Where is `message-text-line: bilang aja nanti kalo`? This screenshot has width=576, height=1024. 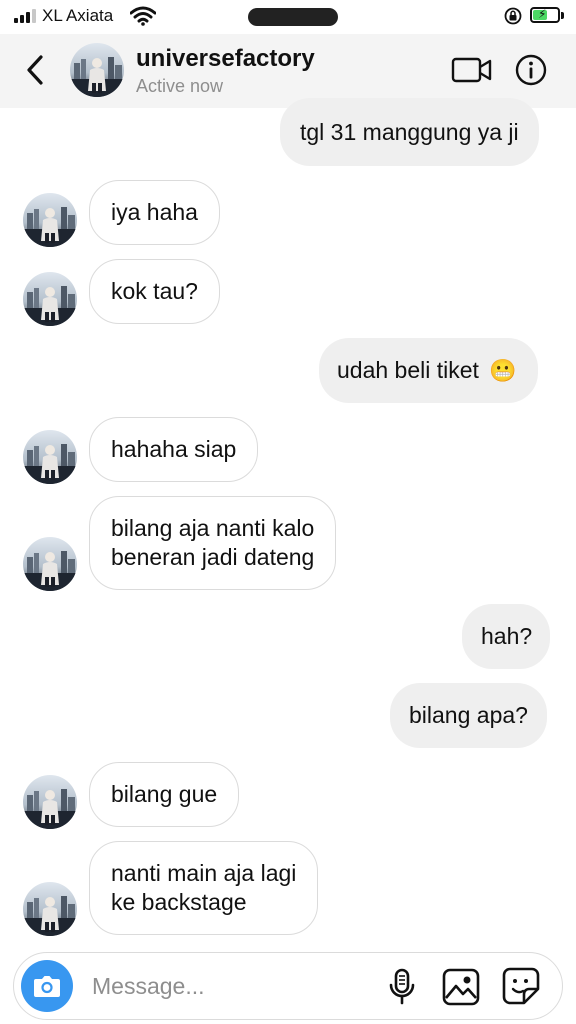 message-text-line: bilang aja nanti kalo is located at coordinates (213, 528).